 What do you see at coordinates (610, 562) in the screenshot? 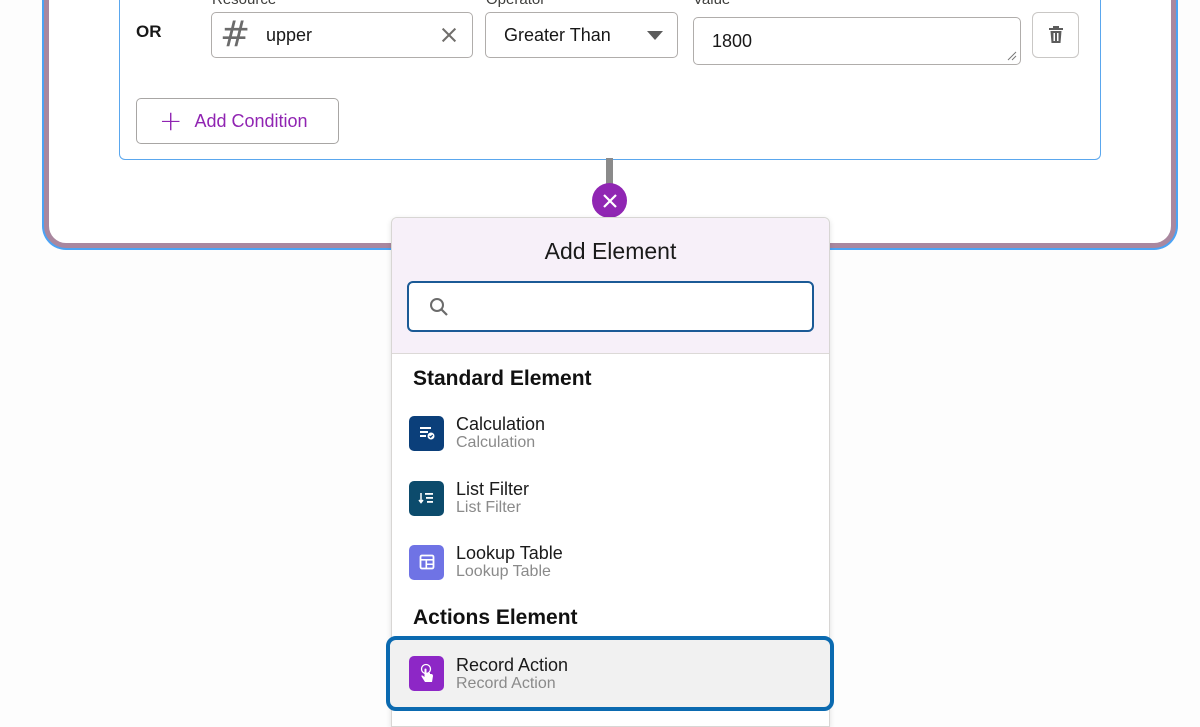
I see `list-item-lookup-table: Lookup Table Lookup Table` at bounding box center [610, 562].